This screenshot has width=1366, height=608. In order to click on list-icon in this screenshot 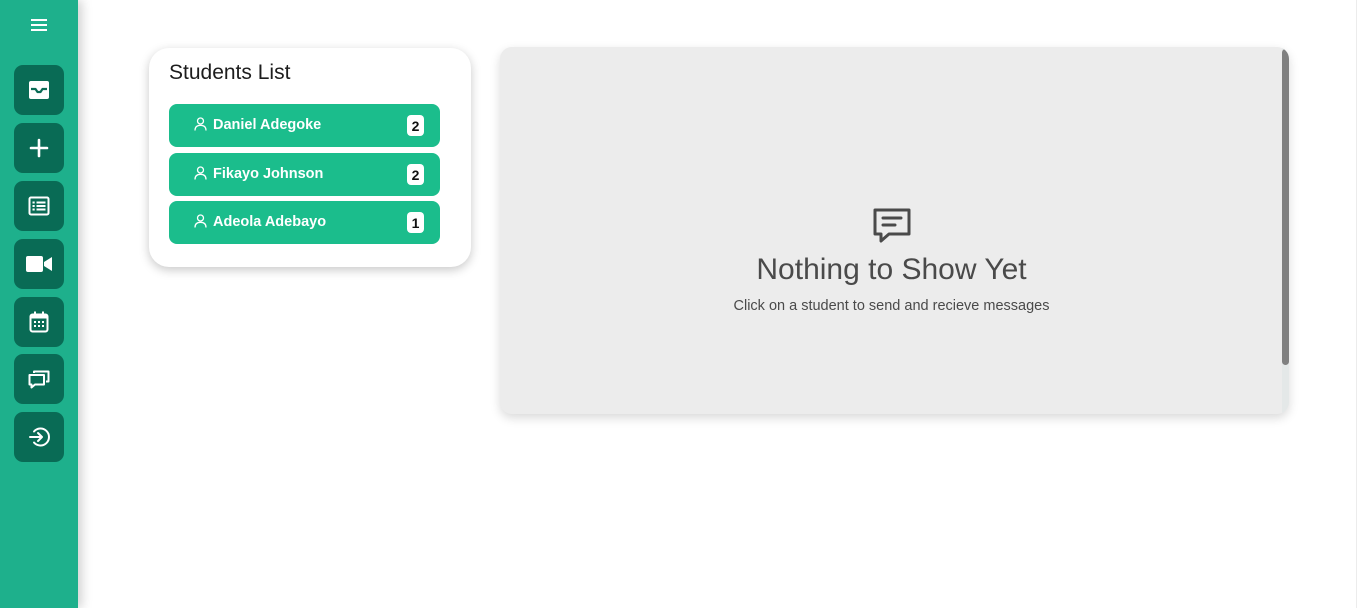, I will do `click(39, 206)`.